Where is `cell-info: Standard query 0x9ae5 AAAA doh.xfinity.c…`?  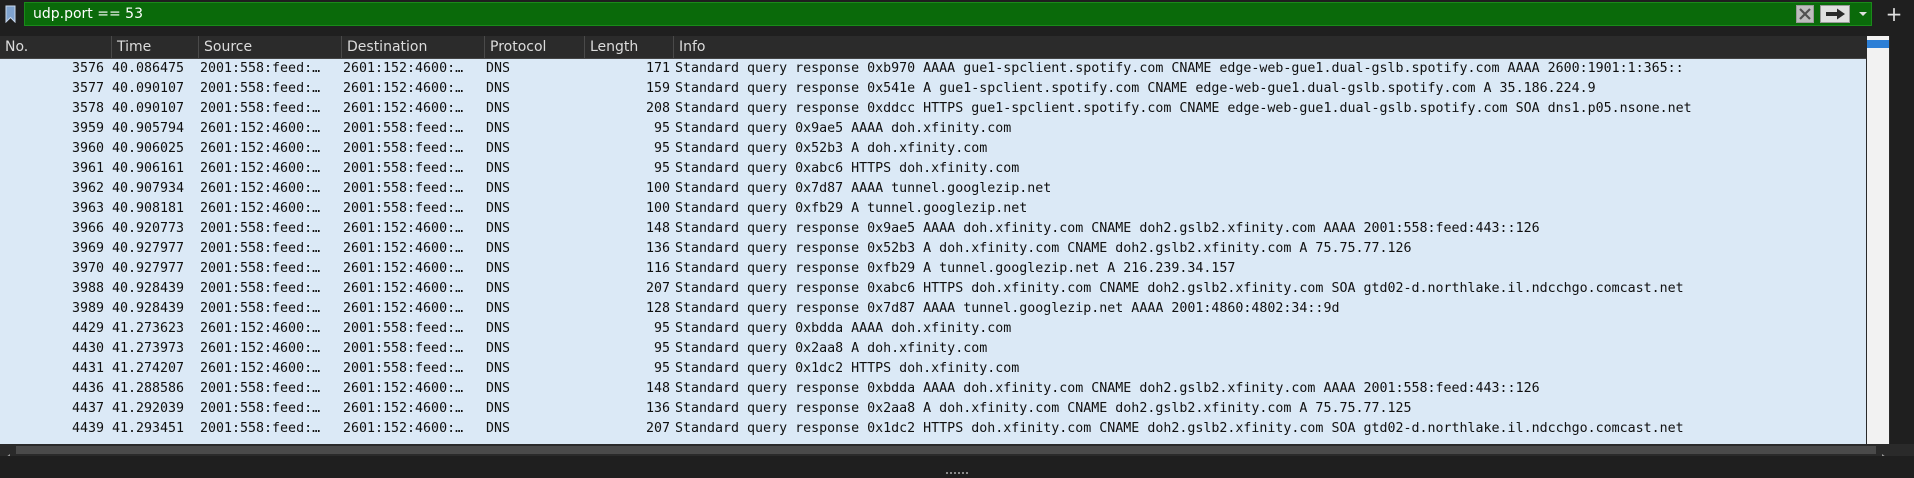
cell-info: Standard query 0x9ae5 AAAA doh.xfinity.c… is located at coordinates (843, 128).